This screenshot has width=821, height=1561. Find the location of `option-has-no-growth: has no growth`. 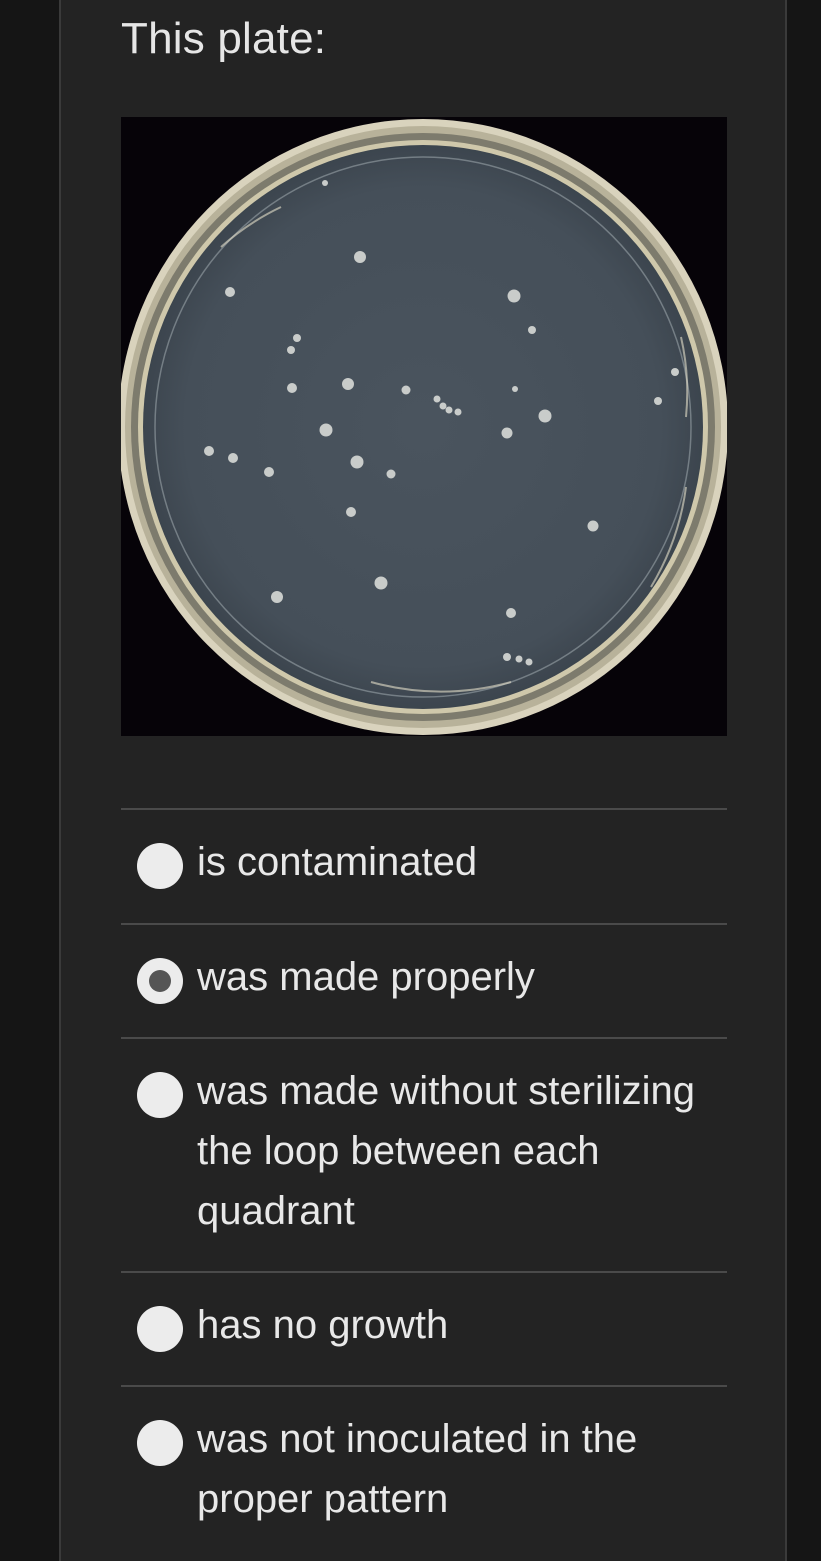

option-has-no-growth: has no growth is located at coordinates (424, 1328).